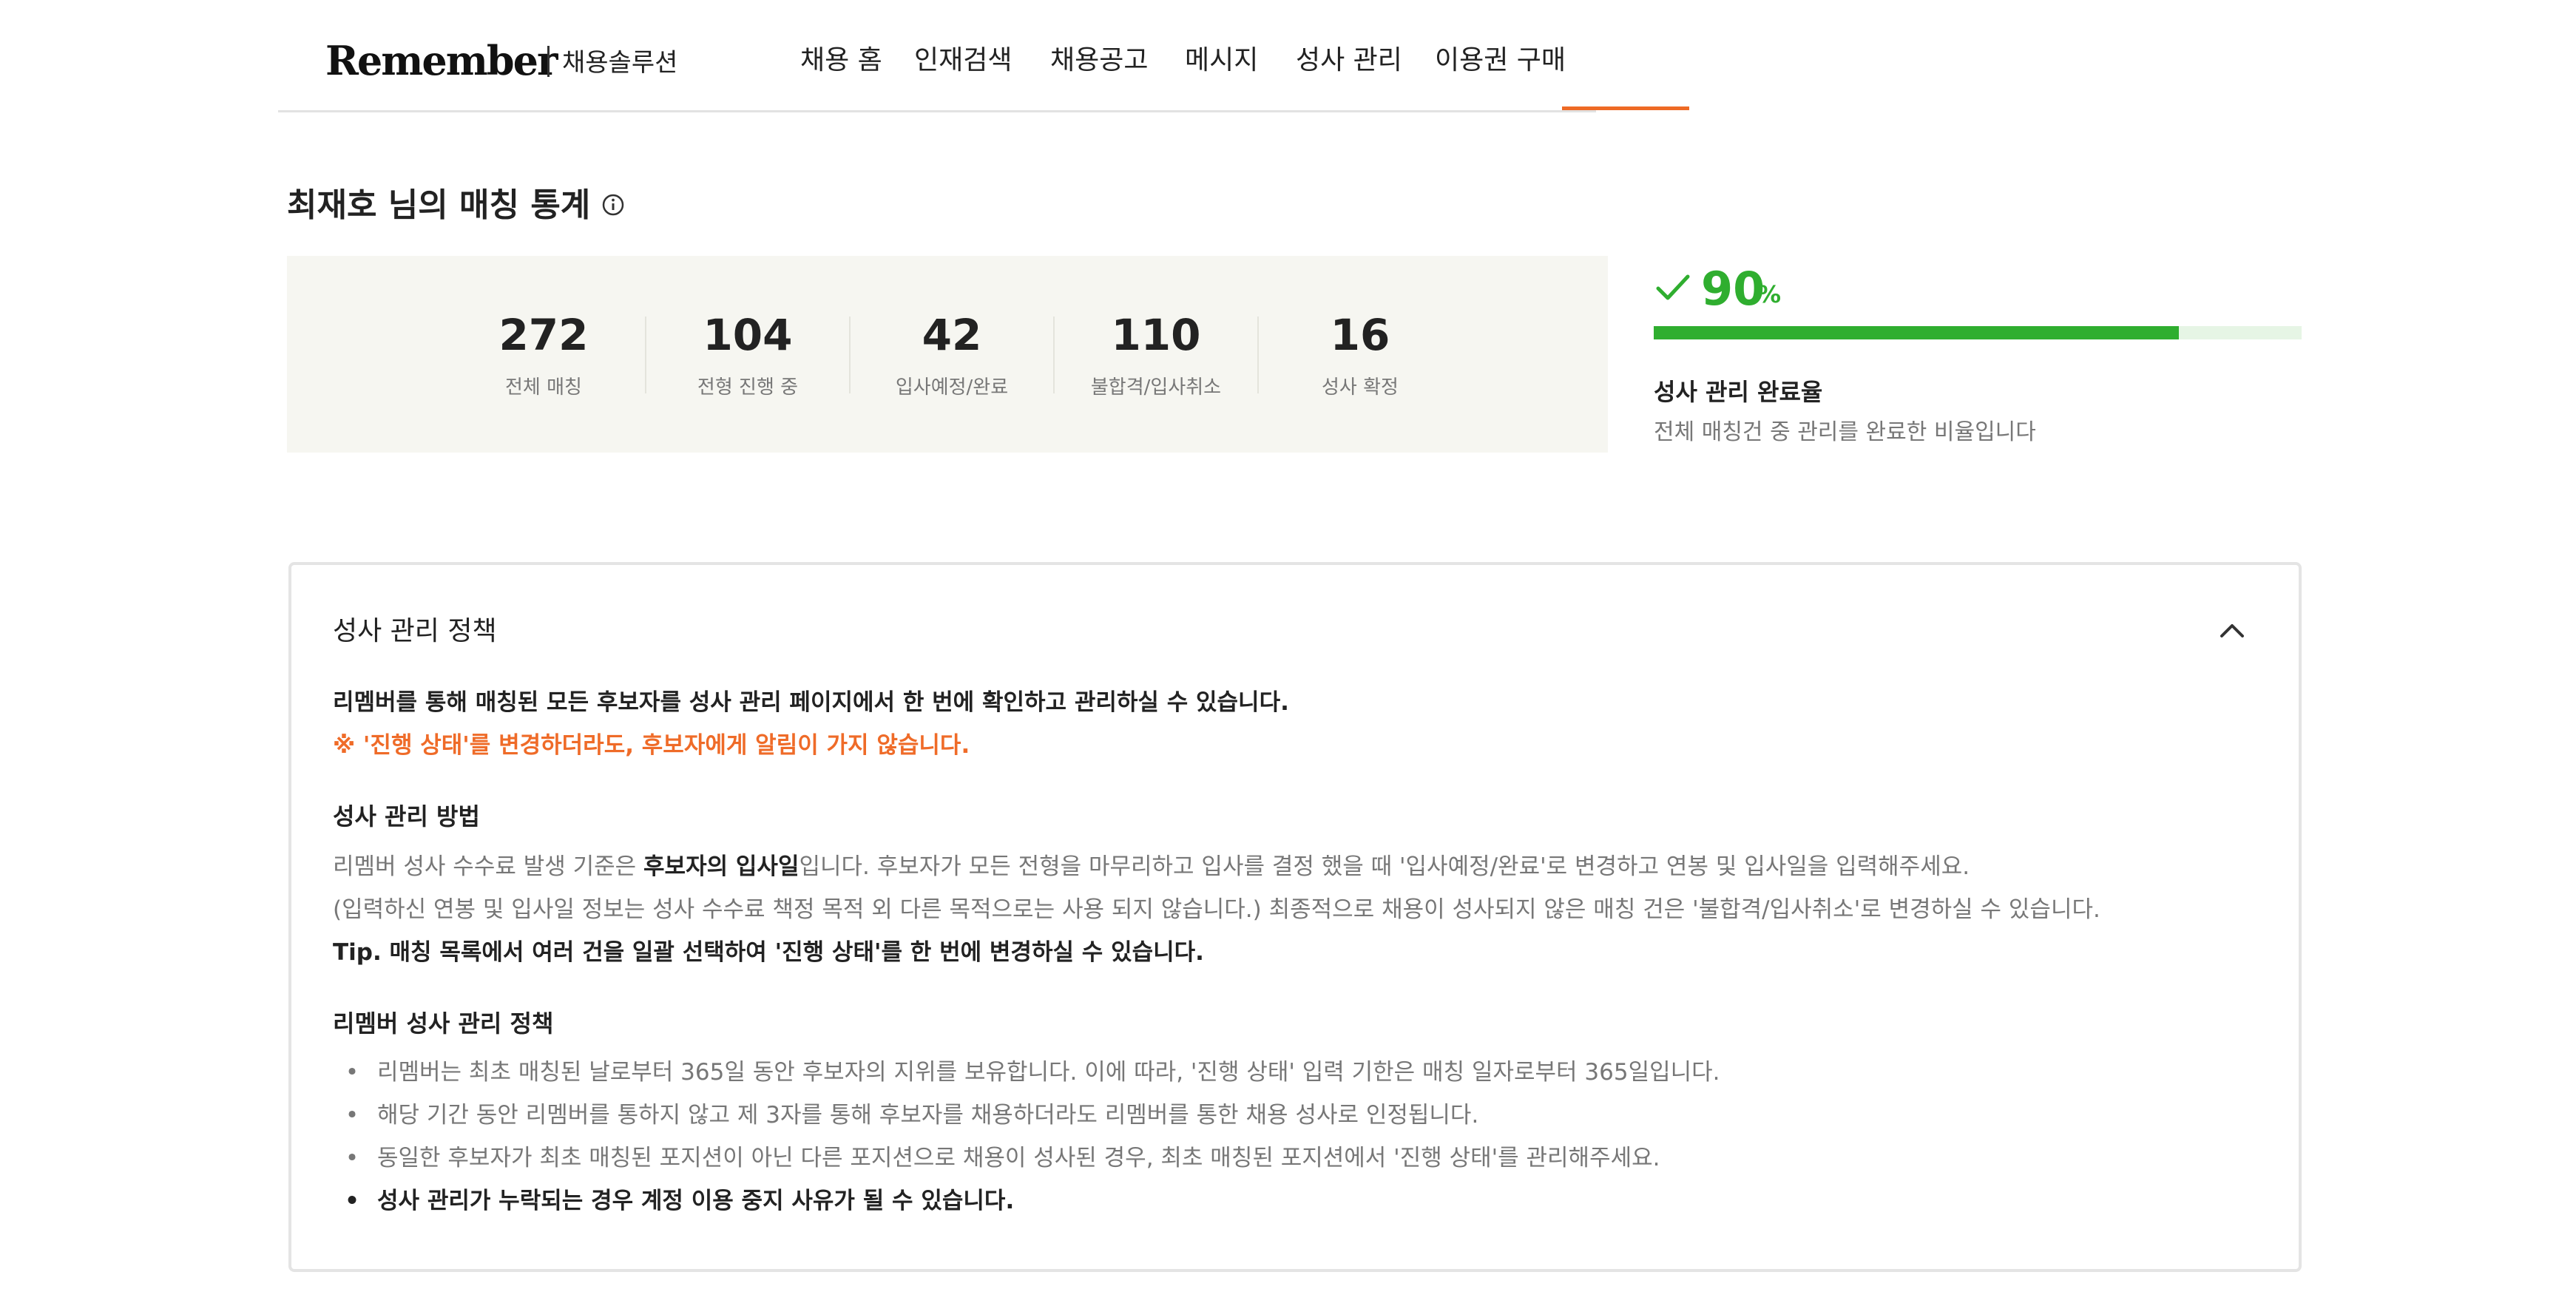 The height and width of the screenshot is (1306, 2576). I want to click on stat-value: 42, so click(952, 335).